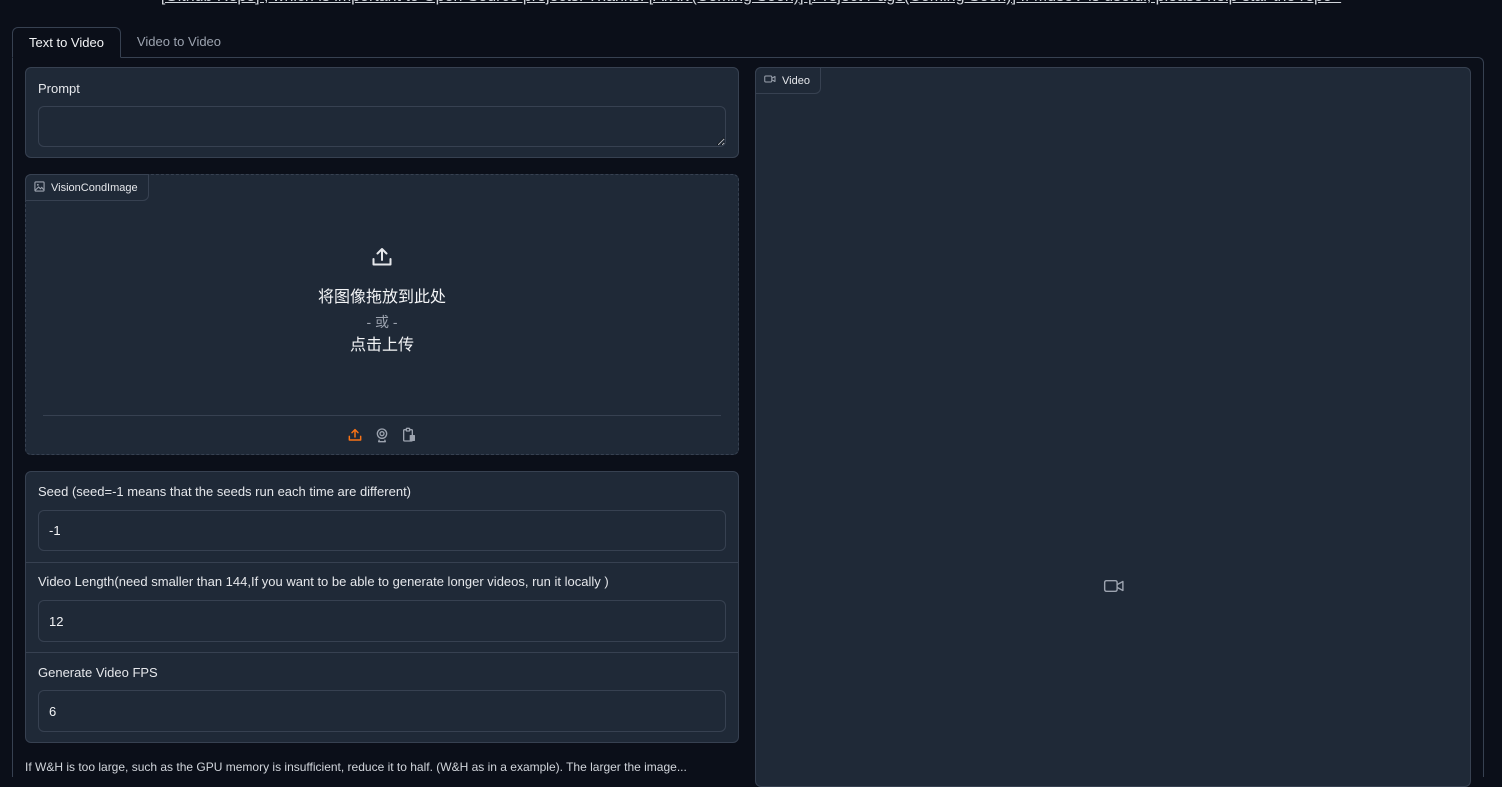  What do you see at coordinates (39, 187) in the screenshot?
I see `image-icon` at bounding box center [39, 187].